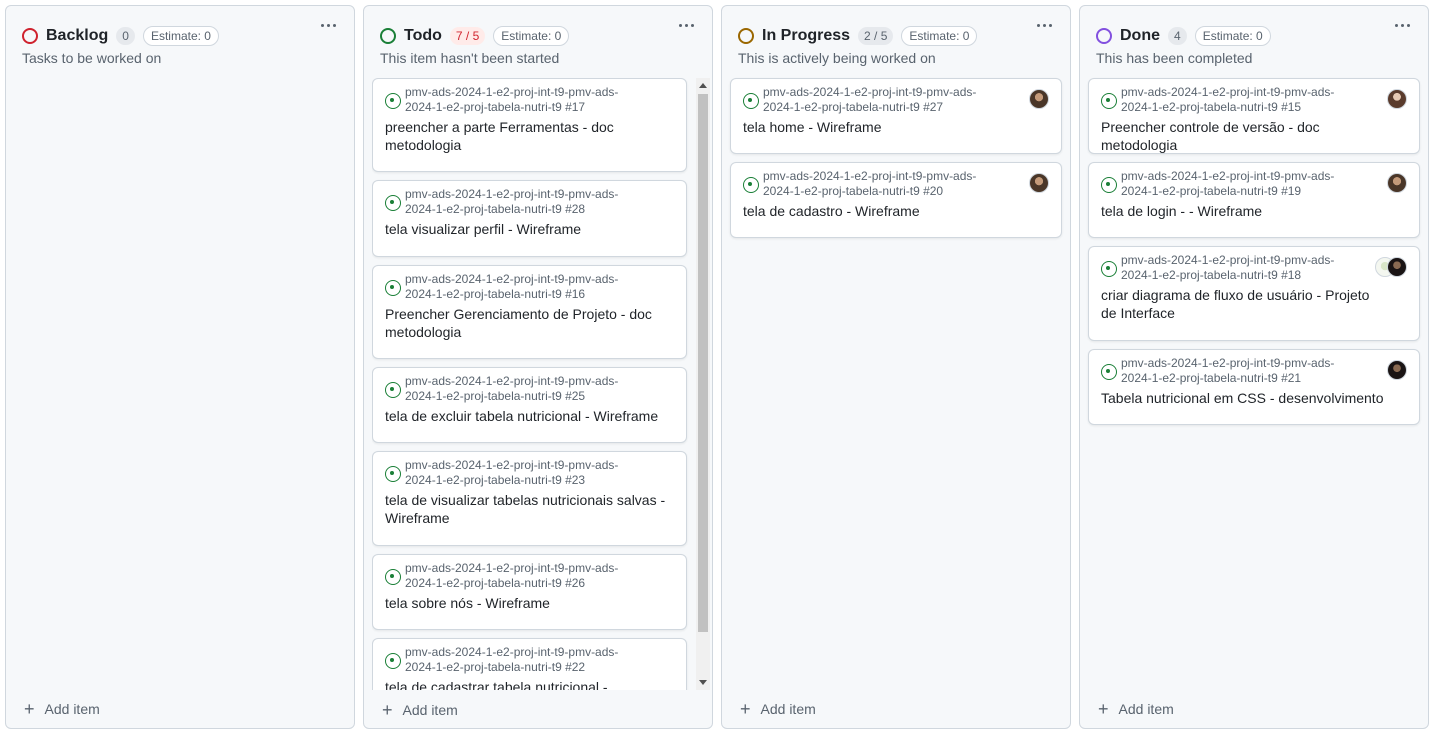  I want to click on column-header: Backlog 0 Estimate: 0, so click(180, 36).